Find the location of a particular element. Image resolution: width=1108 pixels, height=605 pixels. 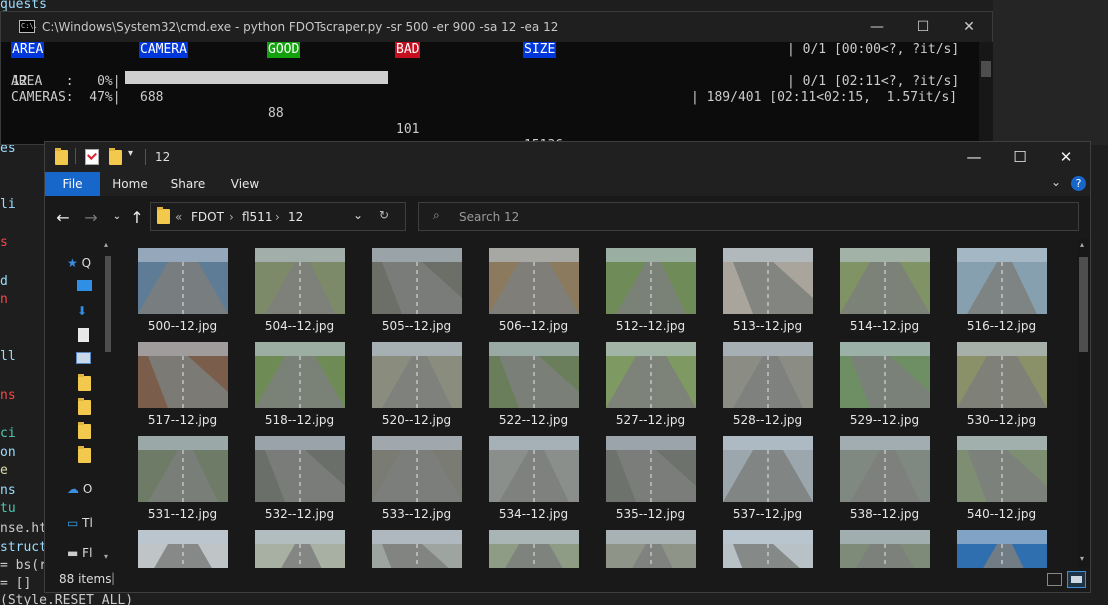

file-item: 533--12.jpg is located at coordinates (416, 482).